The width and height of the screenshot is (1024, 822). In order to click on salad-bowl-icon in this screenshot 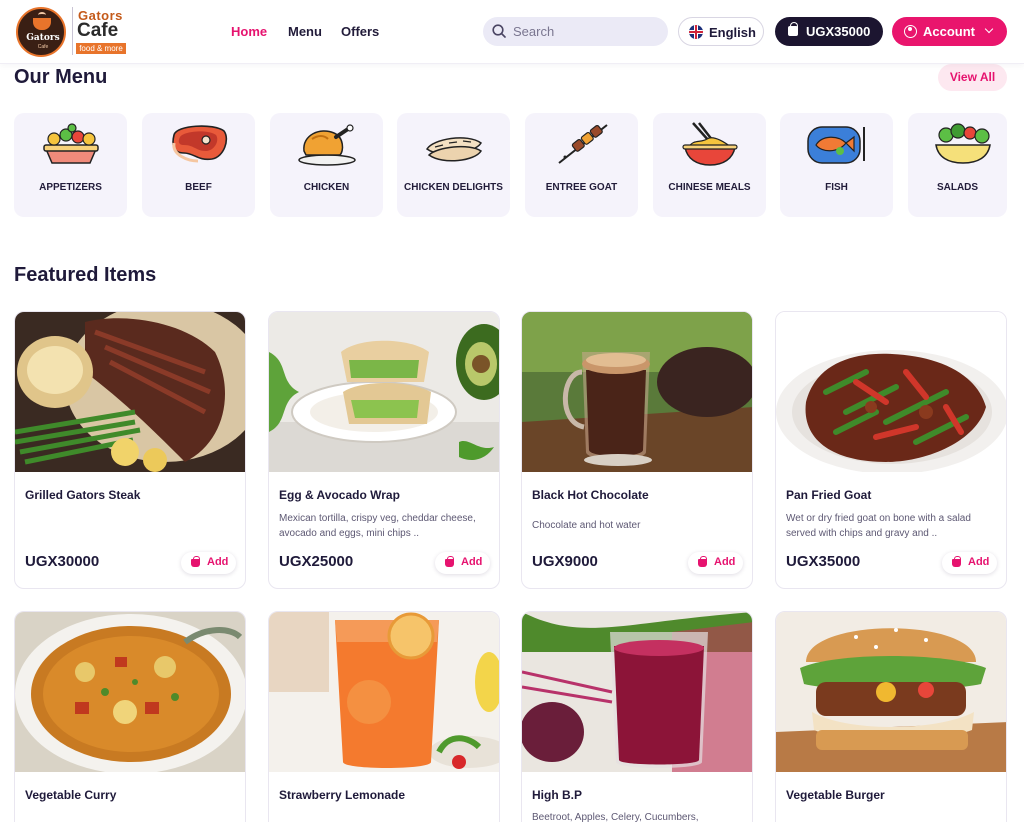, I will do `click(963, 143)`.